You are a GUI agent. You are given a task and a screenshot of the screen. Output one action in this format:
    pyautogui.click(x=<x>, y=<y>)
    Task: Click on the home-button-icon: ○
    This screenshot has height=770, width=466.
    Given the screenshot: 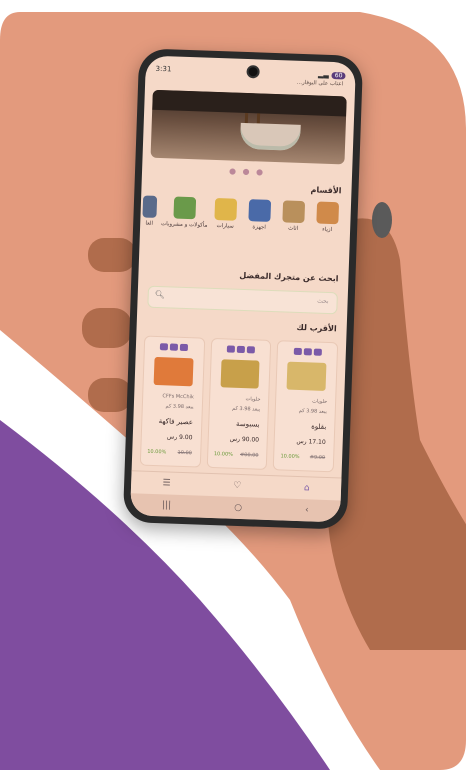 What is the action you would take?
    pyautogui.click(x=238, y=508)
    